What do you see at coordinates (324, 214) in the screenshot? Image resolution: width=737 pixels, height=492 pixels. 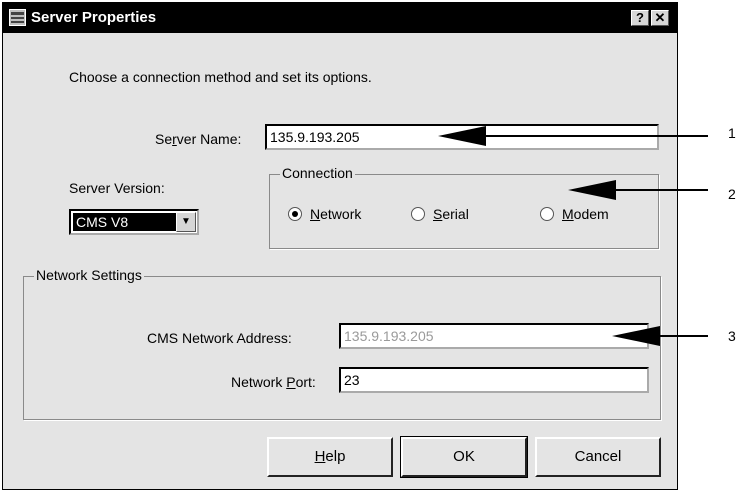 I see `network-radio: Network` at bounding box center [324, 214].